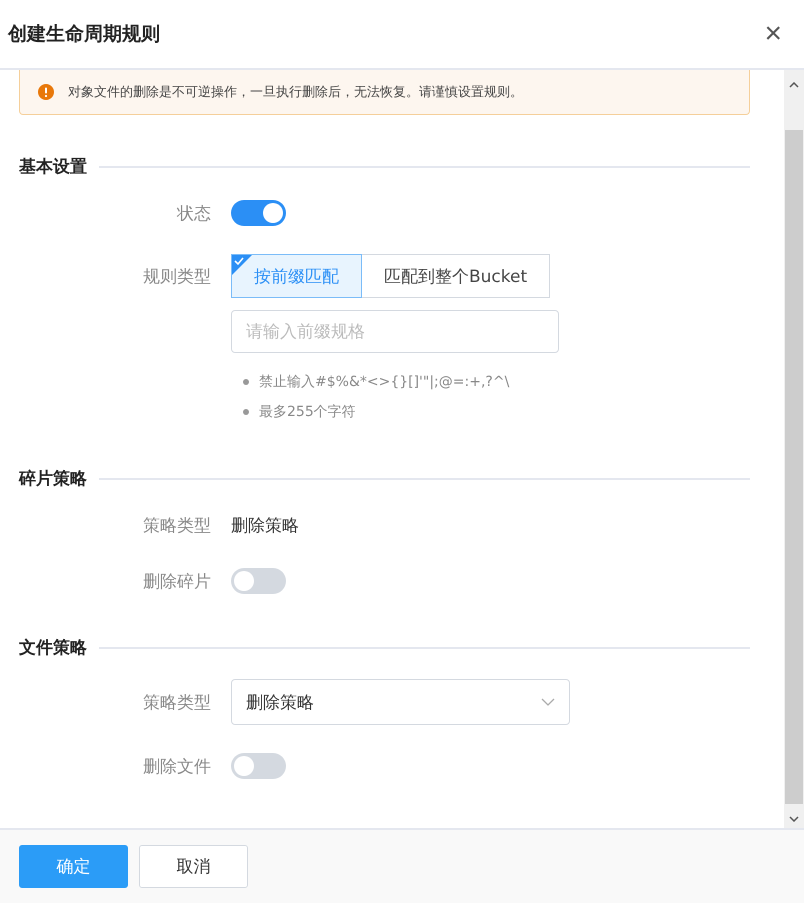 The image size is (804, 903). Describe the element at coordinates (295, 92) in the screenshot. I see `warning-text: 对象文件的删除是不可逆操作，一旦执行删除后，无法恢复。请谨慎设置规则。` at that location.